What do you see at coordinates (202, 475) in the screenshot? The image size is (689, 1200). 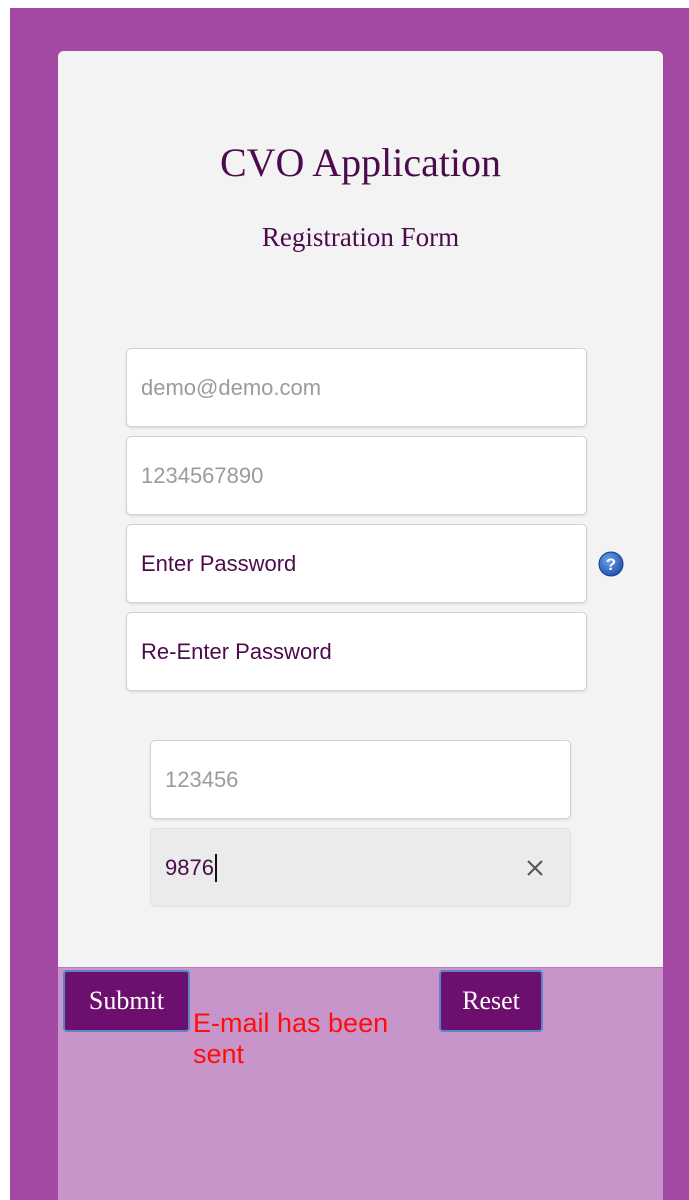 I see `phone-placeholder: 1234567890` at bounding box center [202, 475].